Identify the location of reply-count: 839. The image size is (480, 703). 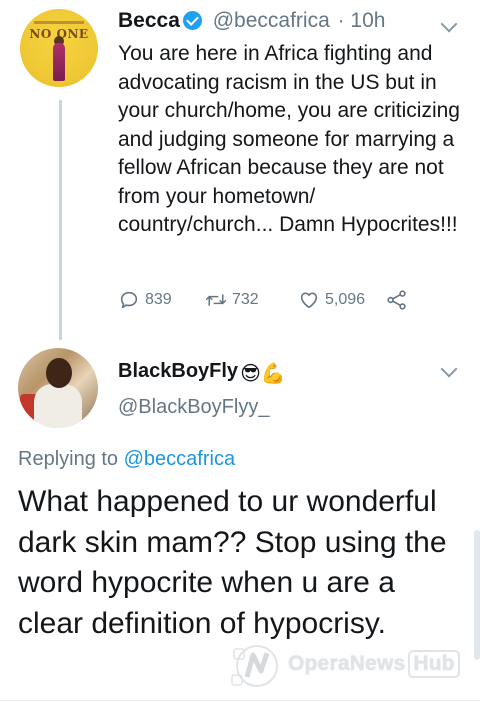
(158, 299).